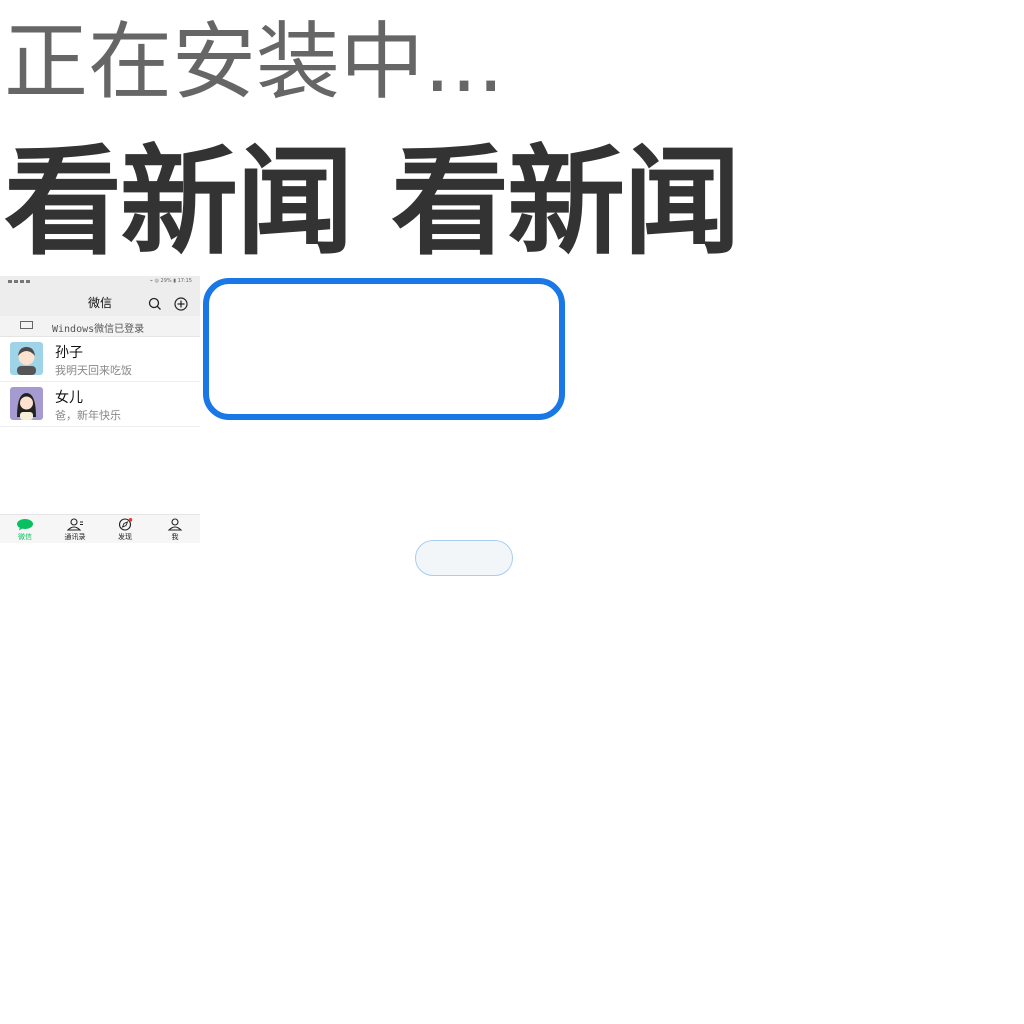  What do you see at coordinates (74, 524) in the screenshot?
I see `contacts-icon` at bounding box center [74, 524].